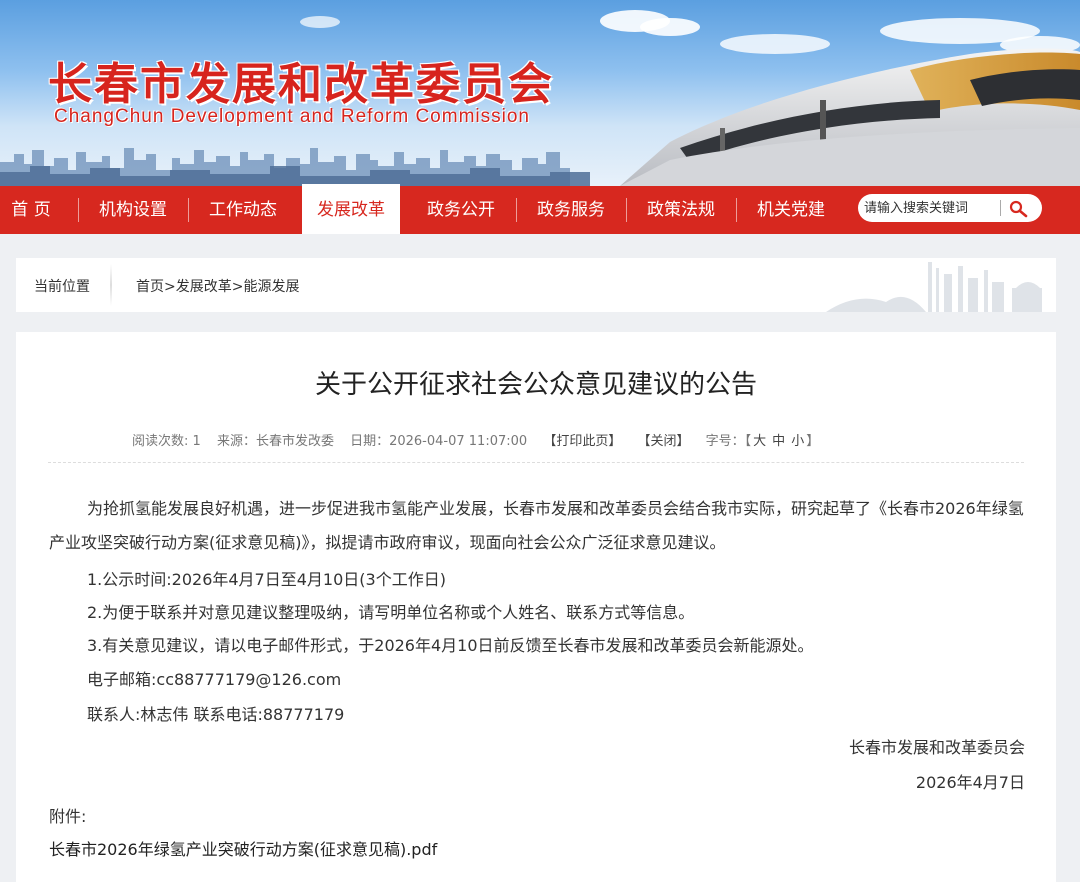  What do you see at coordinates (133, 210) in the screenshot?
I see `nav-item-organization: 机构设置` at bounding box center [133, 210].